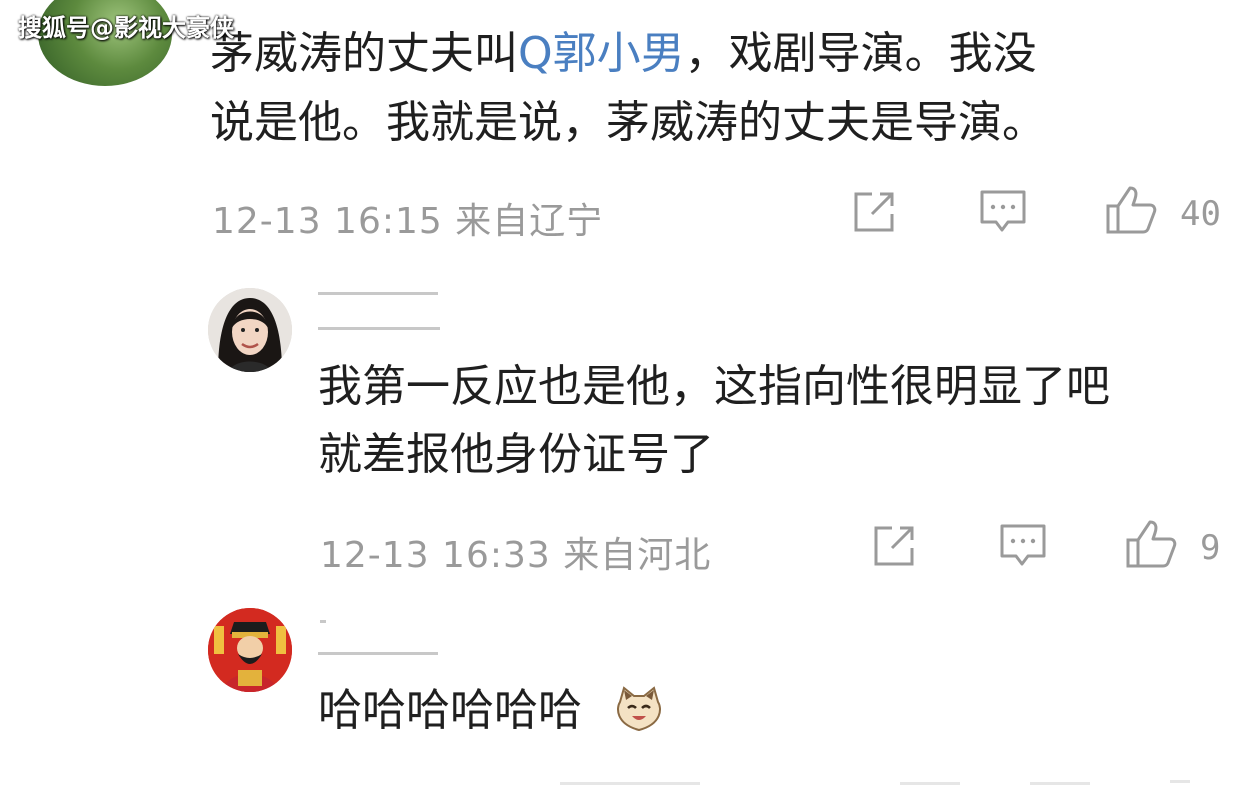 This screenshot has height=787, width=1260. Describe the element at coordinates (516, 454) in the screenshot. I see `comment-text-line: 就差报他身份证号了` at that location.